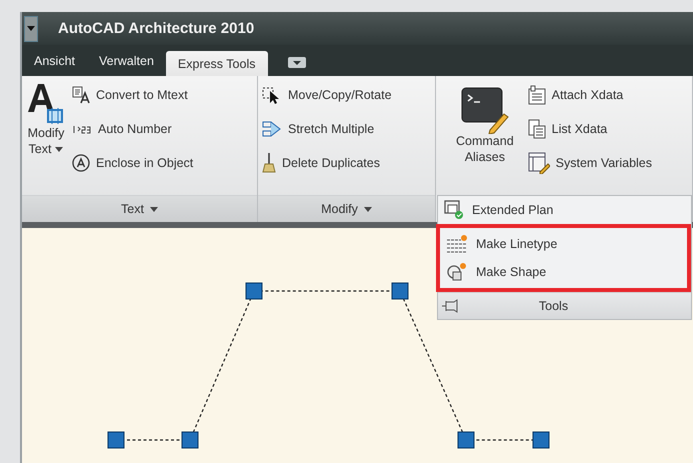 This screenshot has height=463, width=693. I want to click on broom-icon, so click(269, 163).